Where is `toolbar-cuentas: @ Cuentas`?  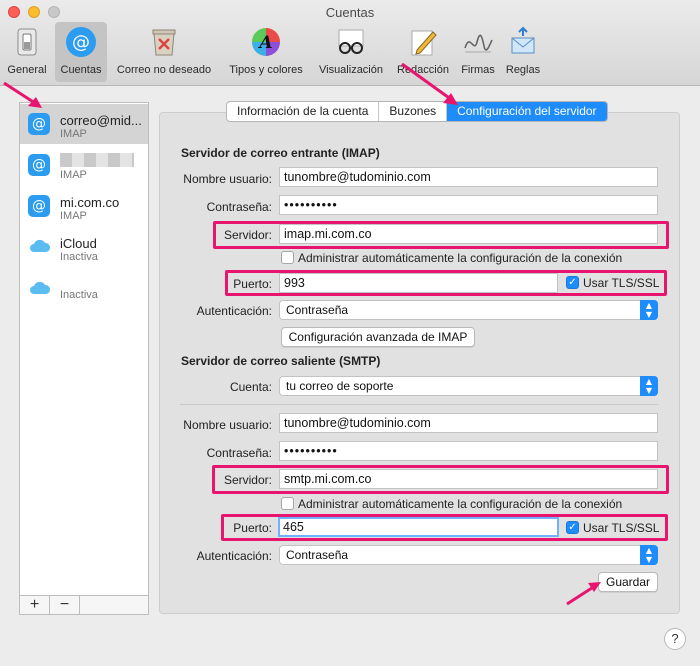 toolbar-cuentas: @ Cuentas is located at coordinates (81, 52).